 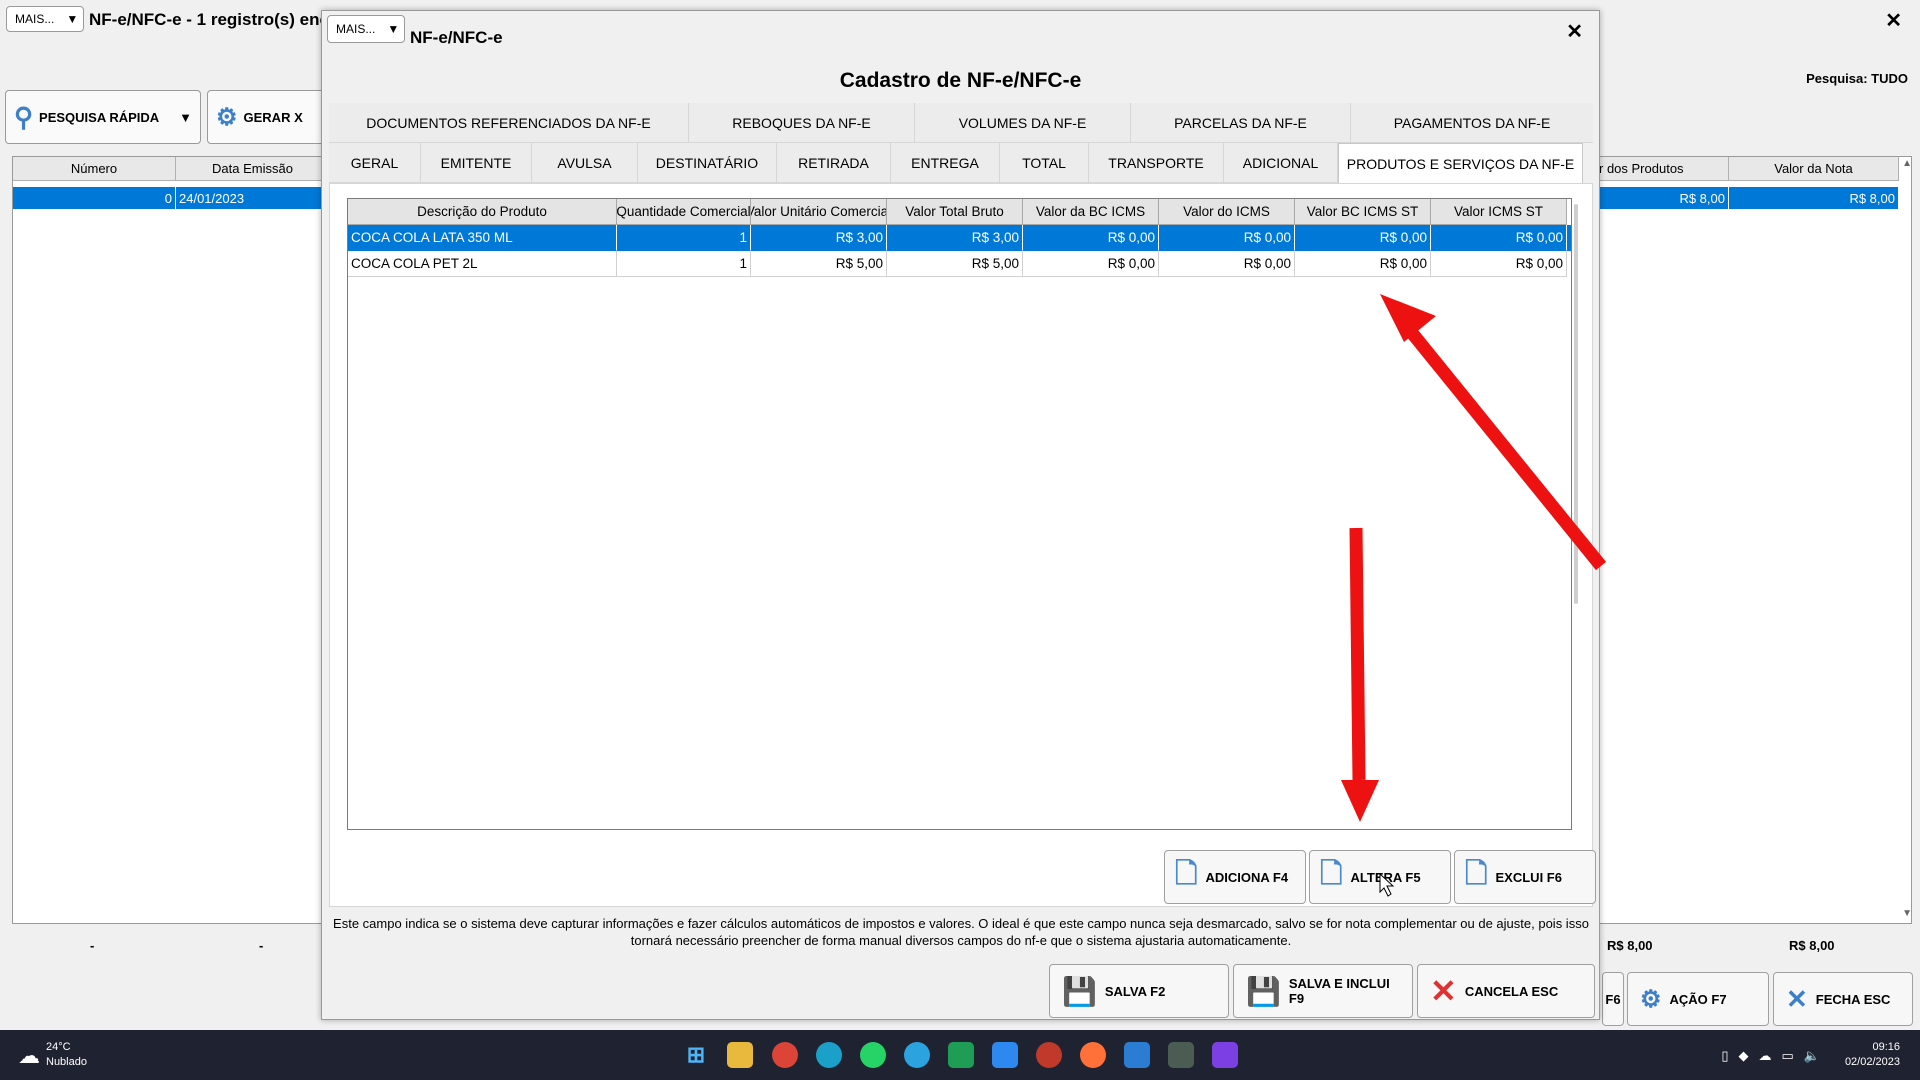 I want to click on tab-pagamentos: PAGAMENTOS DA NF-E, so click(x=1472, y=123).